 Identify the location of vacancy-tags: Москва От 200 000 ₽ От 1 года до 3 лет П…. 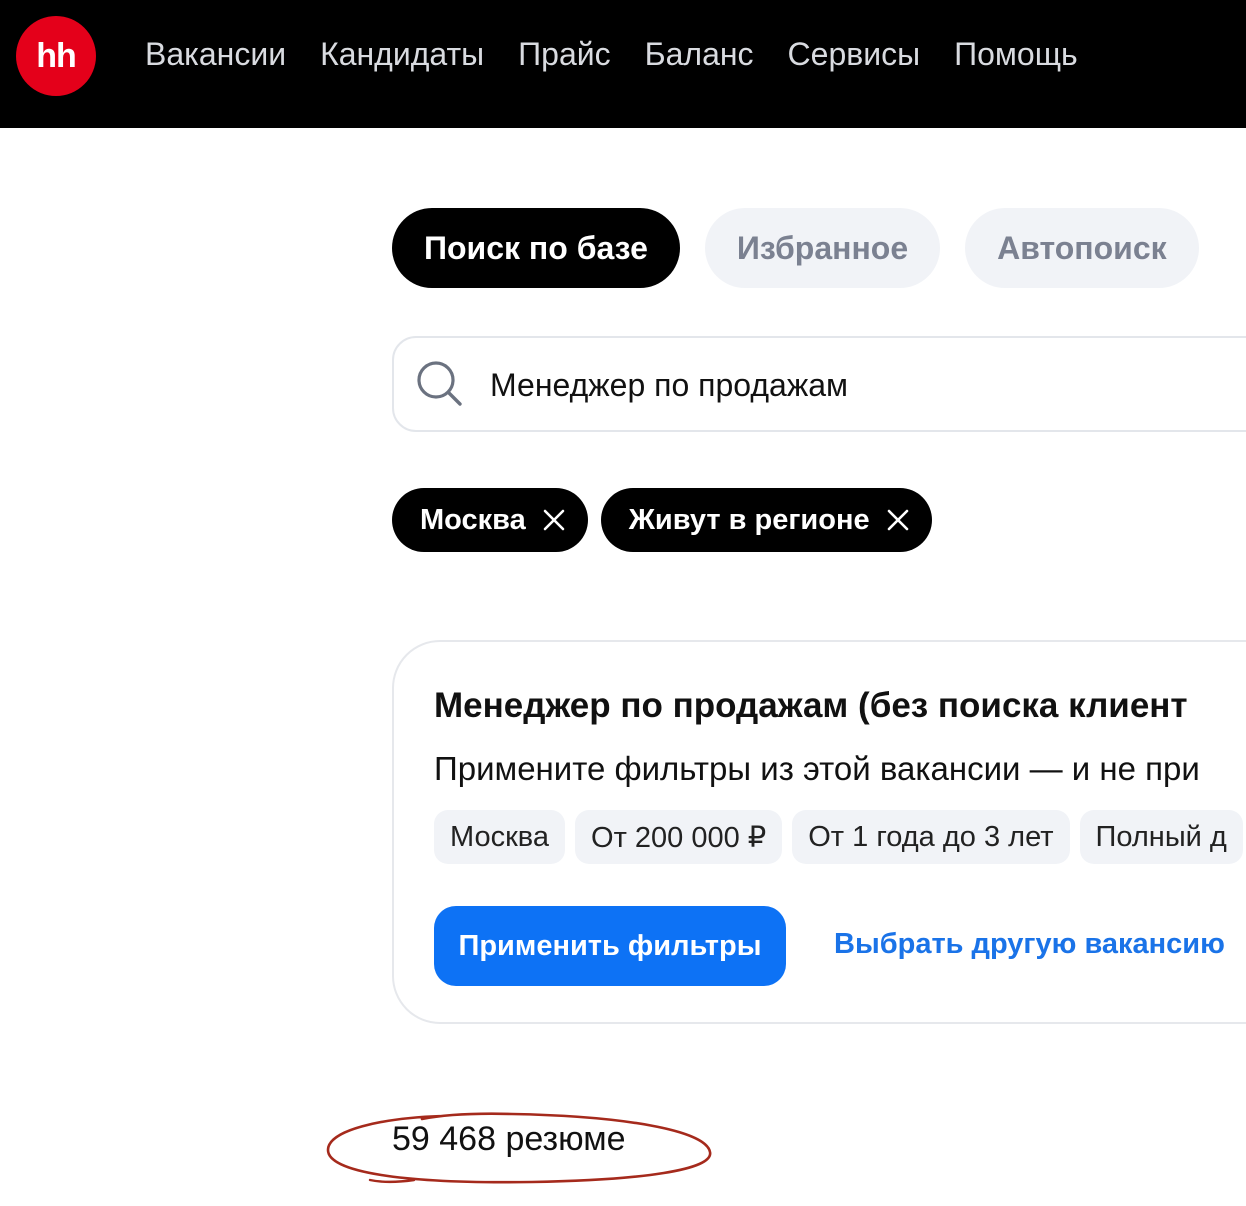
(838, 837).